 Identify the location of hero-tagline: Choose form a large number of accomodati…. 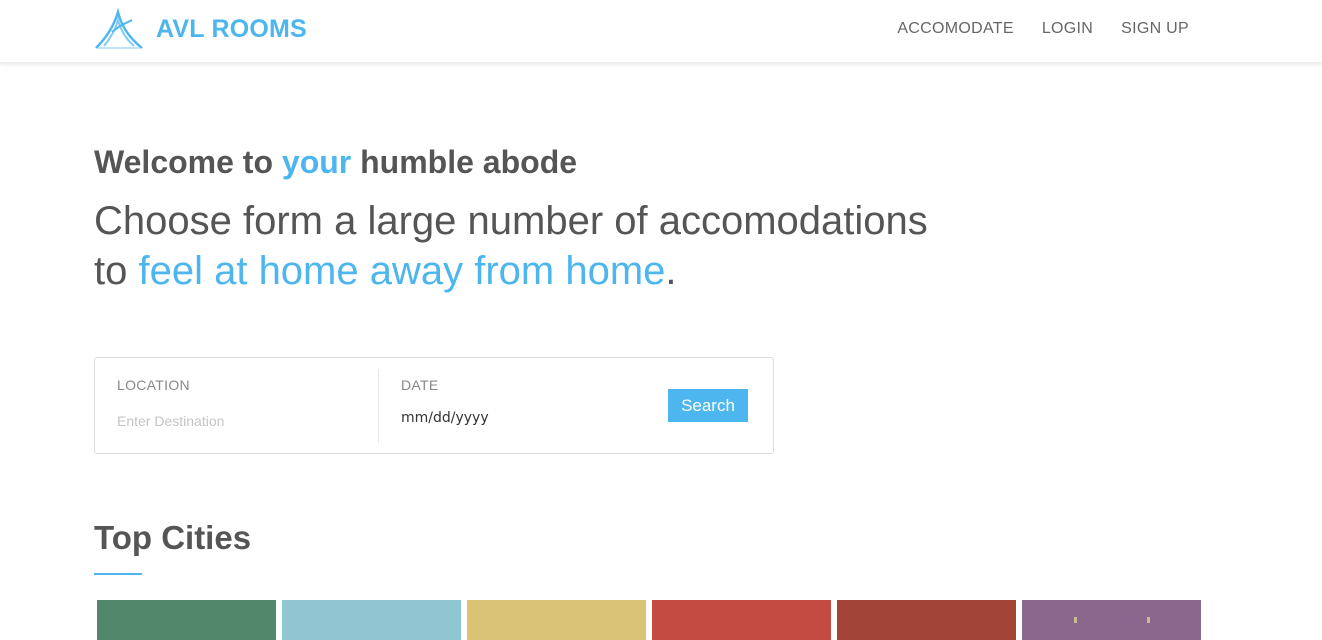
(554, 246).